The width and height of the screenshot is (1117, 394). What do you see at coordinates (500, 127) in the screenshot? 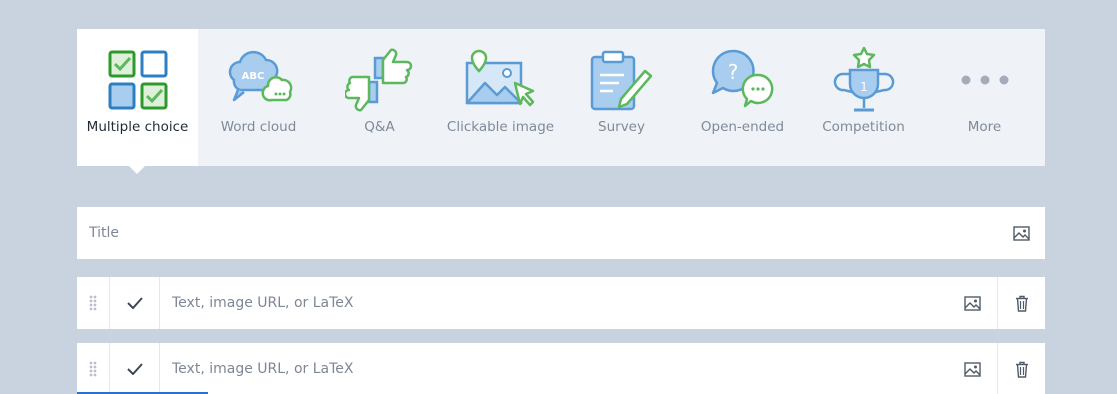
I see `type-label: Clickable image` at bounding box center [500, 127].